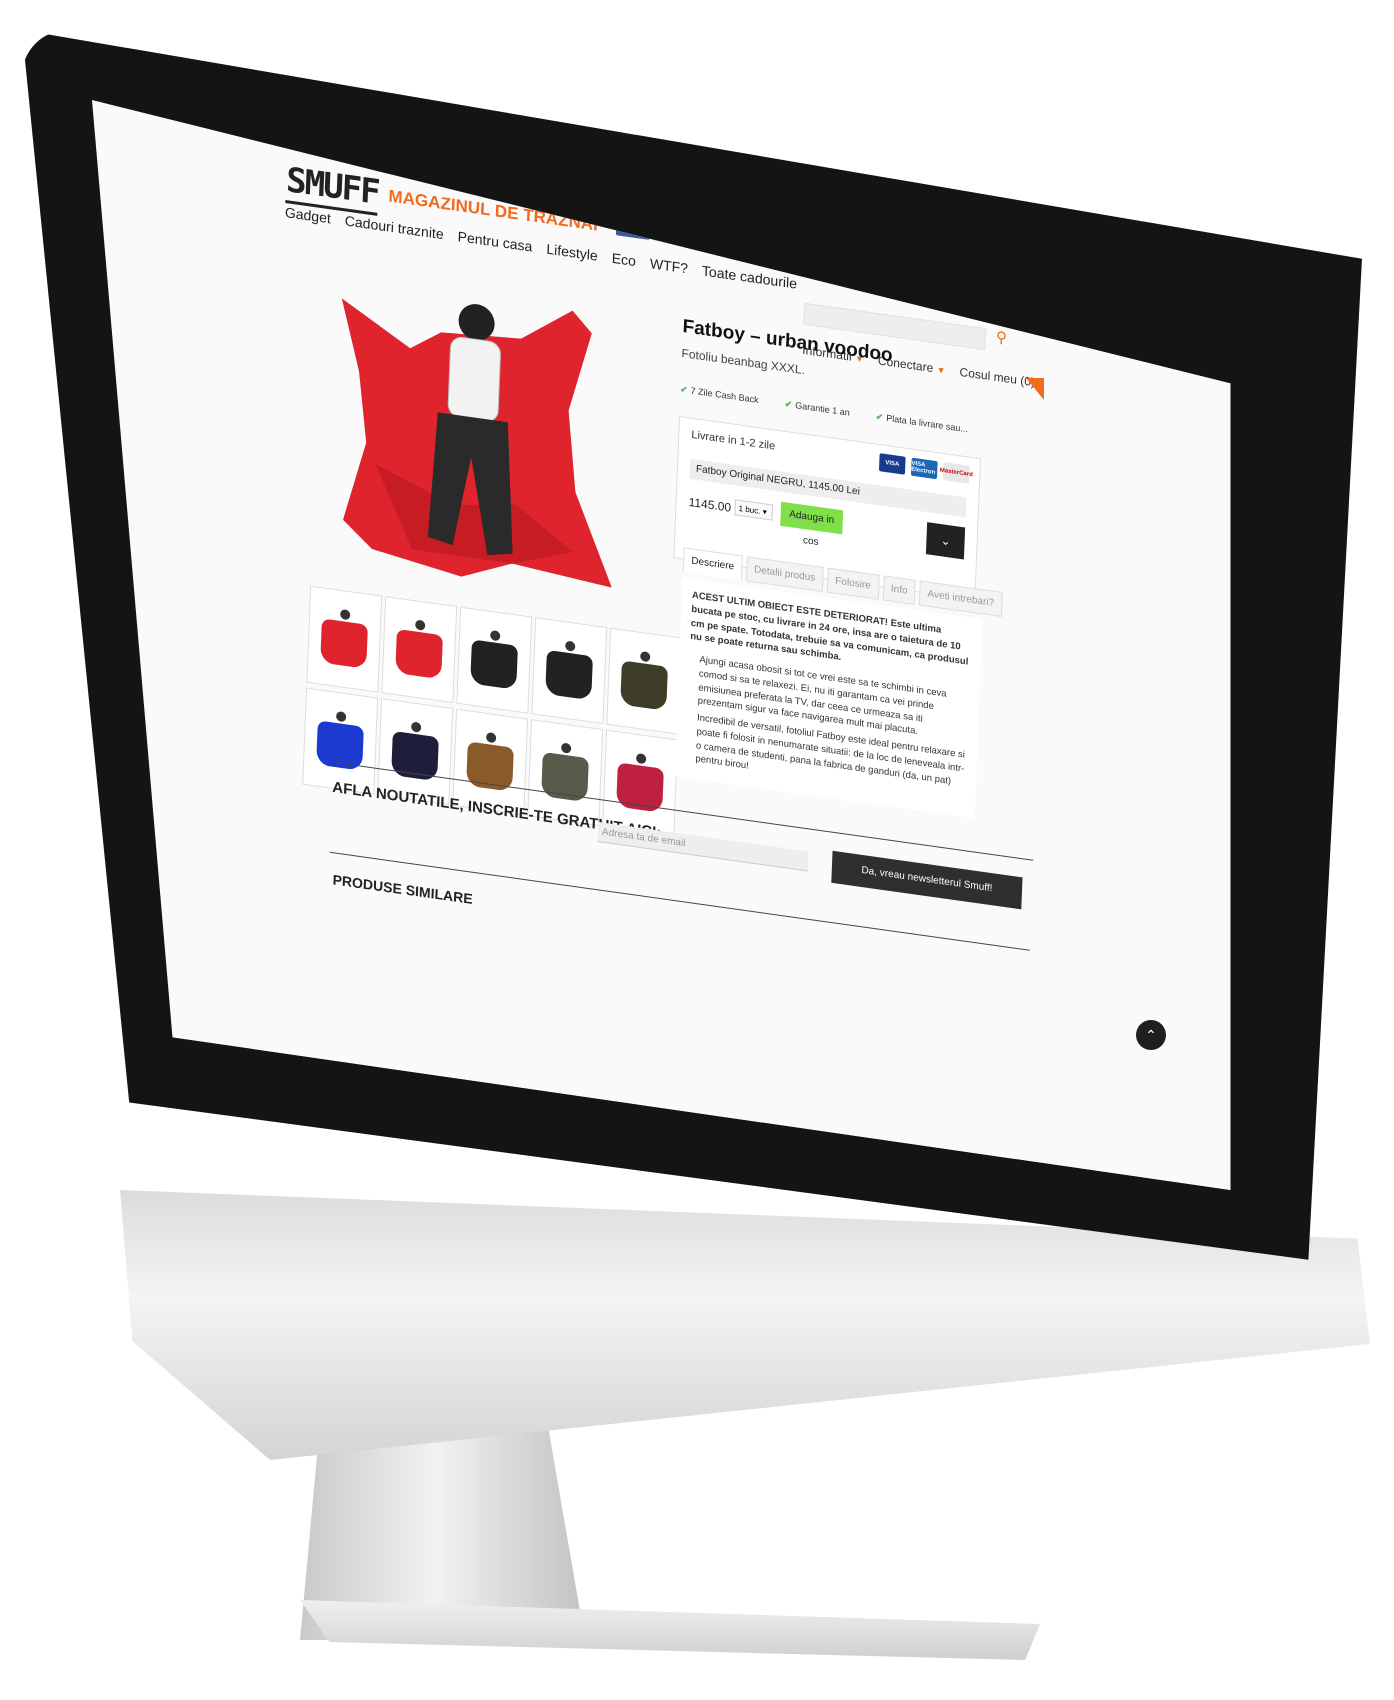 The width and height of the screenshot is (1394, 1700). What do you see at coordinates (997, 377) in the screenshot?
I see `cart-link: Cosul meu (0)` at bounding box center [997, 377].